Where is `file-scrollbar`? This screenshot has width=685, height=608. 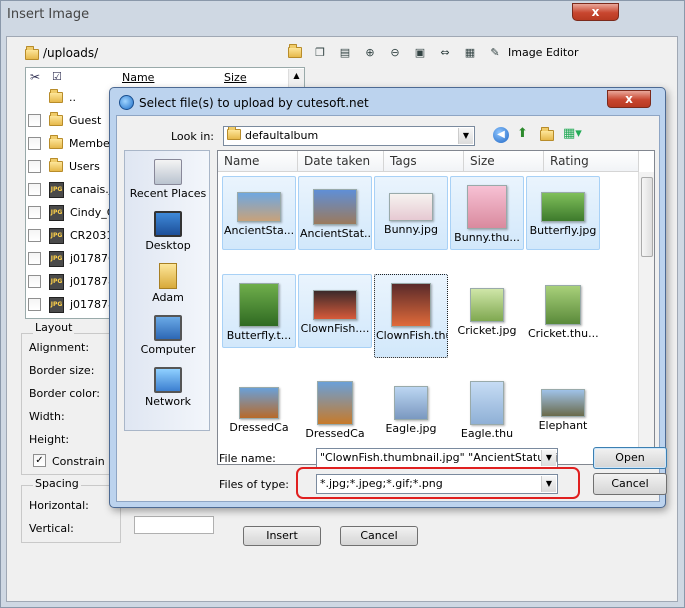 file-scrollbar is located at coordinates (646, 318).